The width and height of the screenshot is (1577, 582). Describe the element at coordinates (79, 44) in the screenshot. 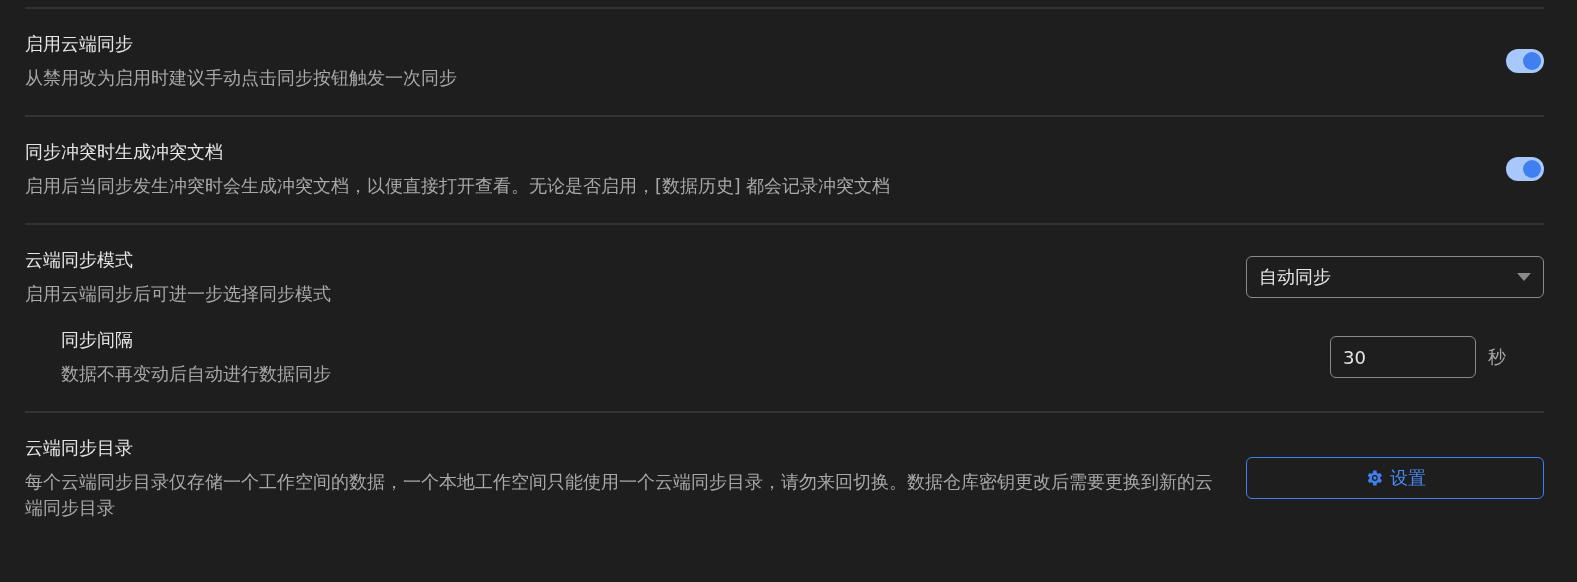

I see `setting-title: 启用云端同步` at that location.